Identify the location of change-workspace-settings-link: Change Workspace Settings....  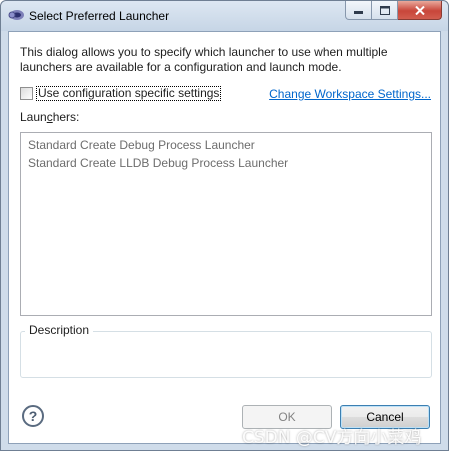
(350, 94).